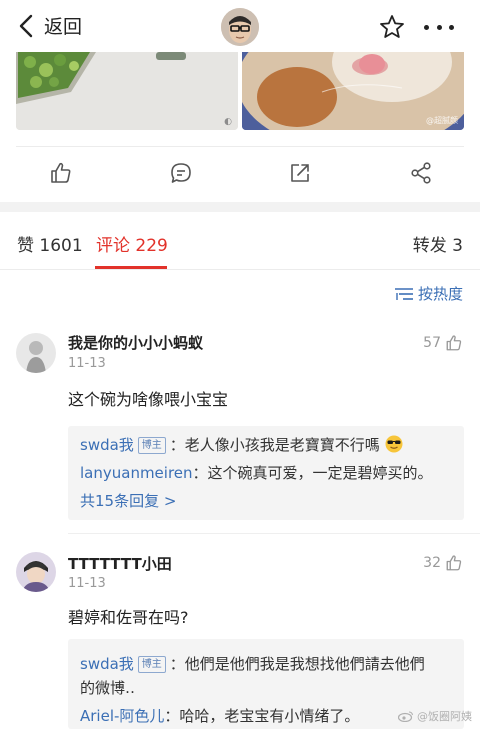 This screenshot has width=480, height=729. Describe the element at coordinates (392, 27) in the screenshot. I see `star-icon` at that location.